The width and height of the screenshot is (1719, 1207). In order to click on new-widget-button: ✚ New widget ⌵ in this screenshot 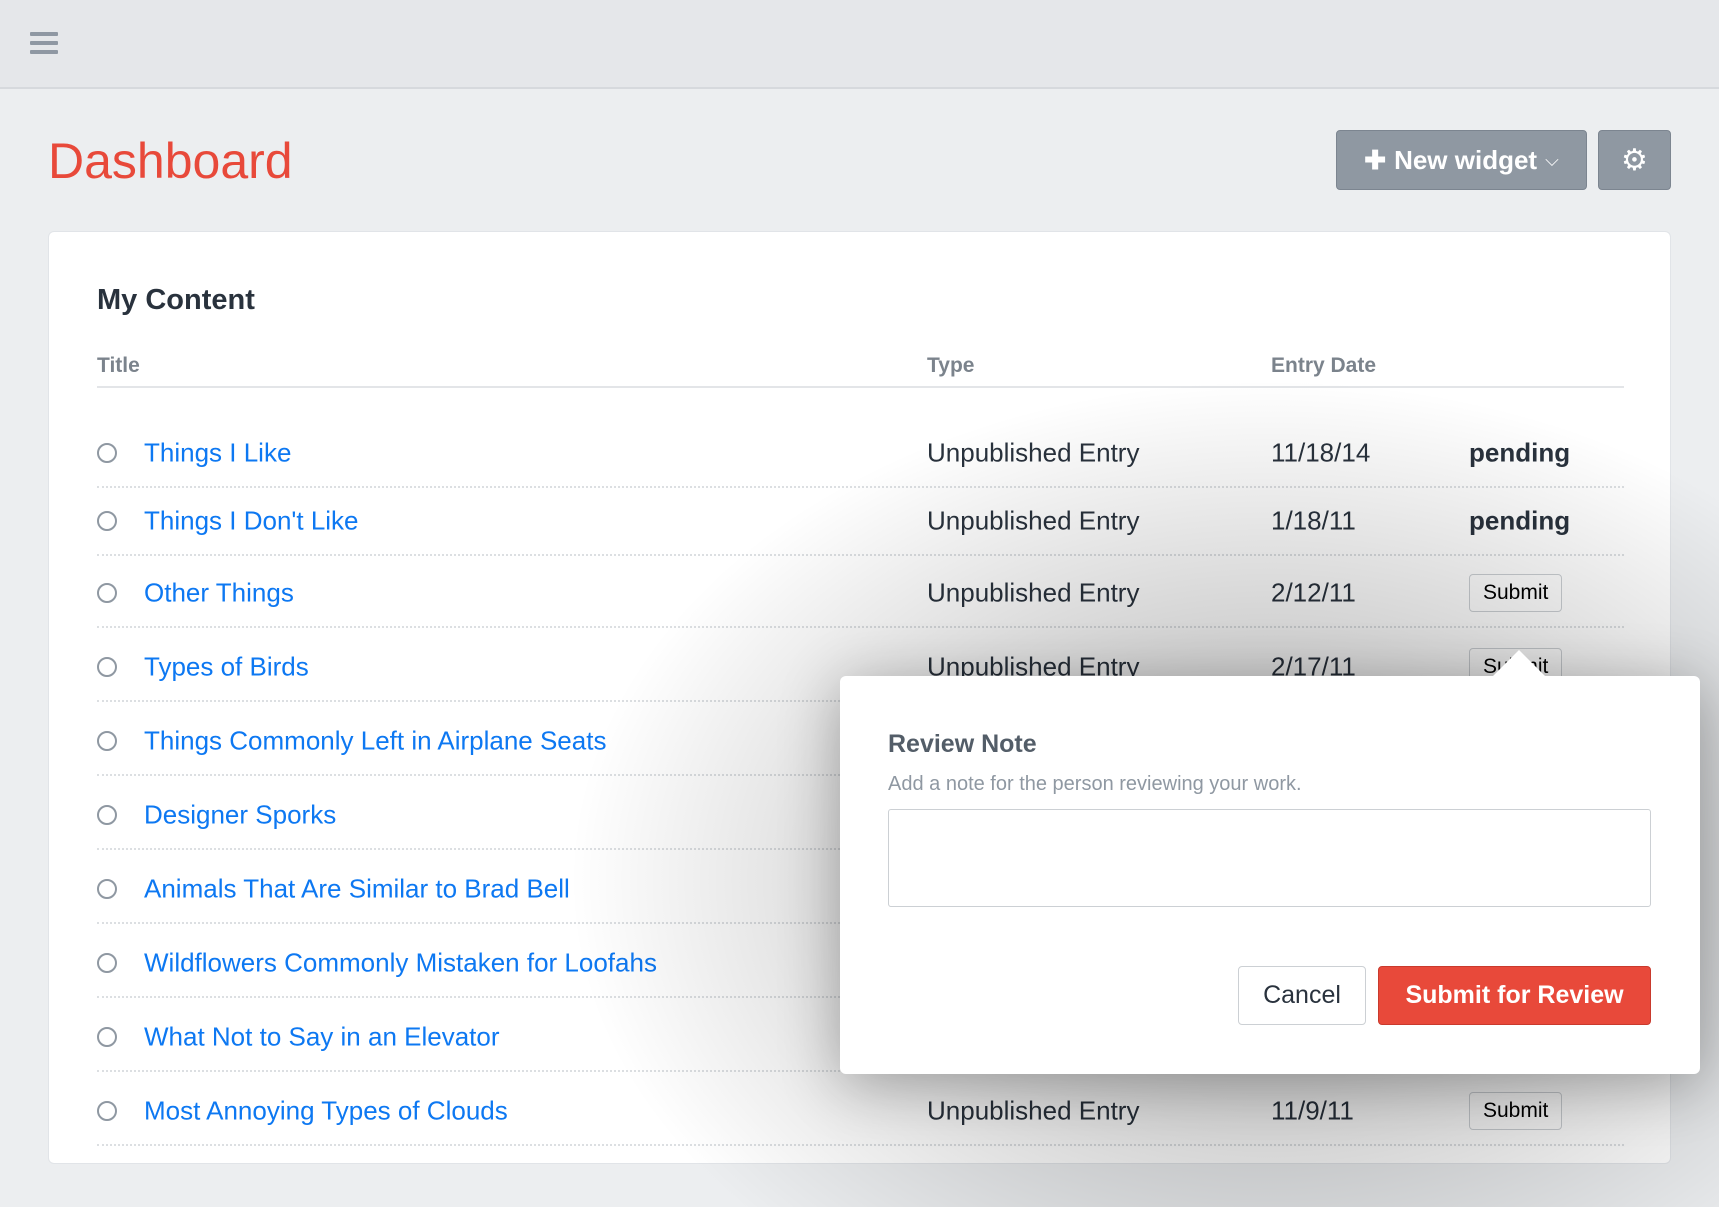, I will do `click(1461, 160)`.